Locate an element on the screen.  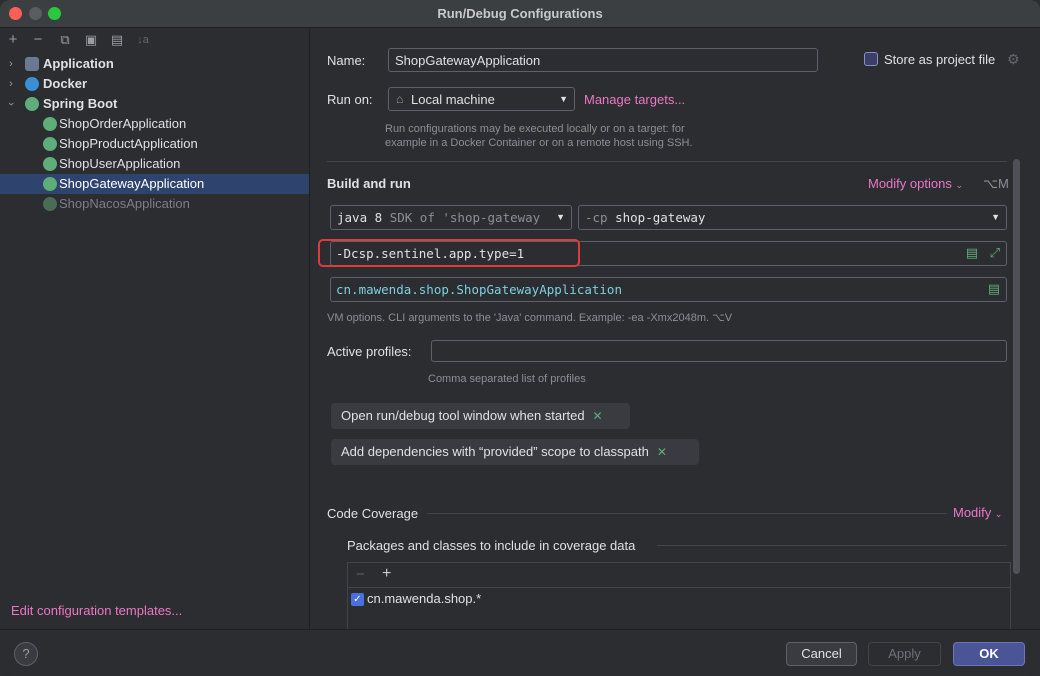
tree-item-label: ShopOrderApplication is located at coordinates (123, 123).